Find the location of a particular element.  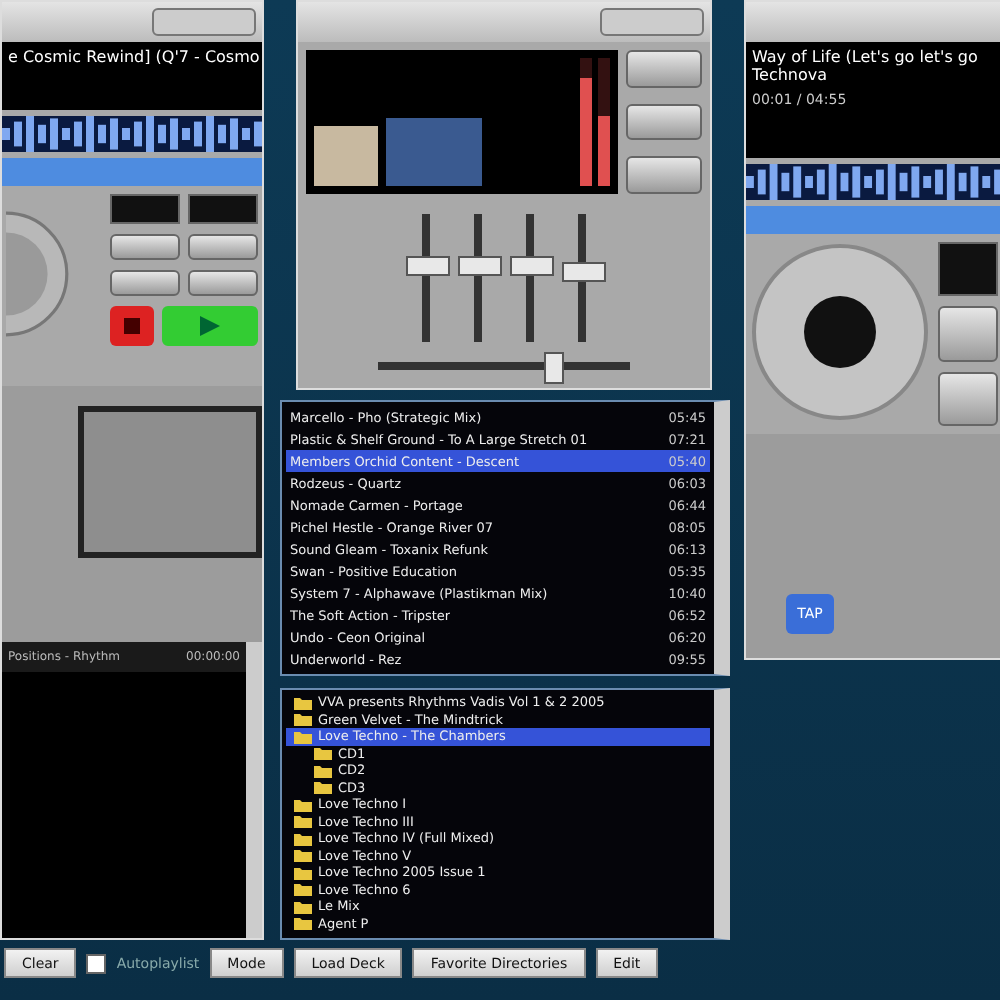

autoplaylist-checkbox is located at coordinates (96, 963).